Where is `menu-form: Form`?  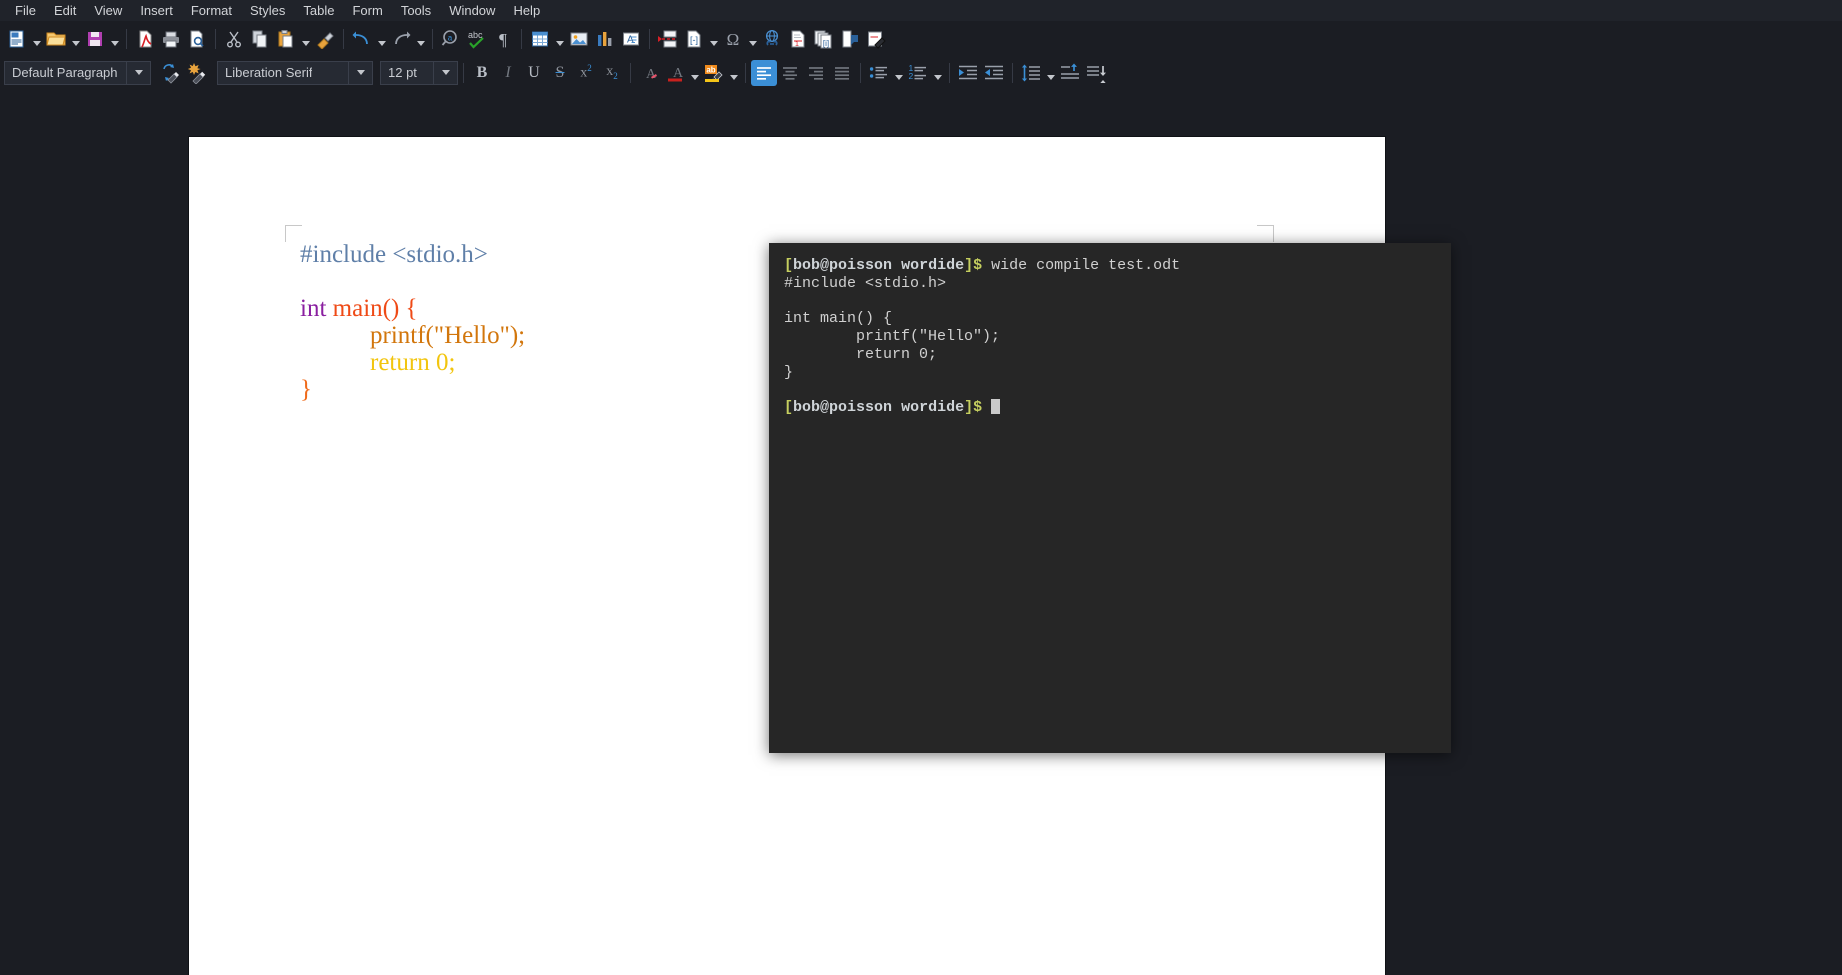
menu-form: Form is located at coordinates (367, 10).